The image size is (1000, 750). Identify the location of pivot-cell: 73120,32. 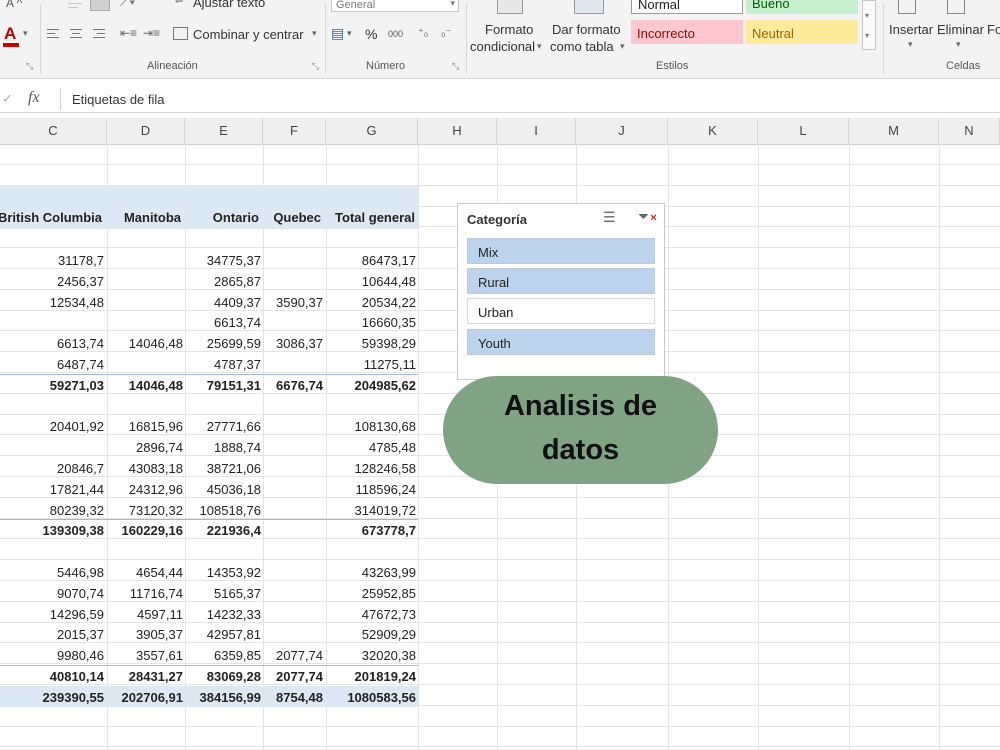
(156, 510).